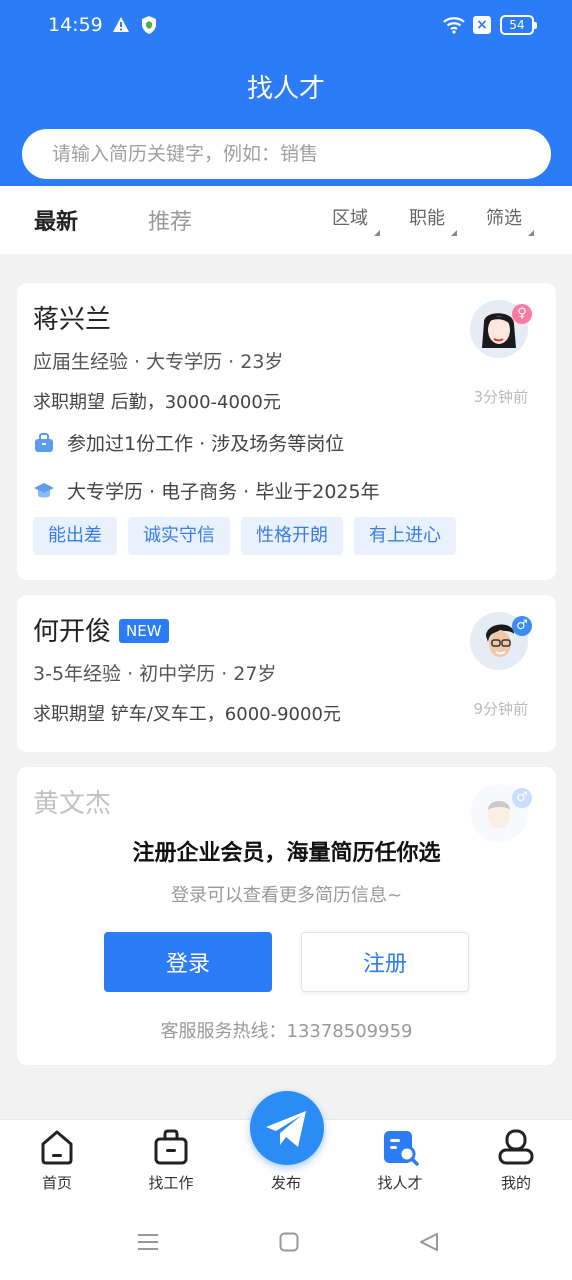 This screenshot has width=572, height=1280. I want to click on paper-plane-icon, so click(286, 1129).